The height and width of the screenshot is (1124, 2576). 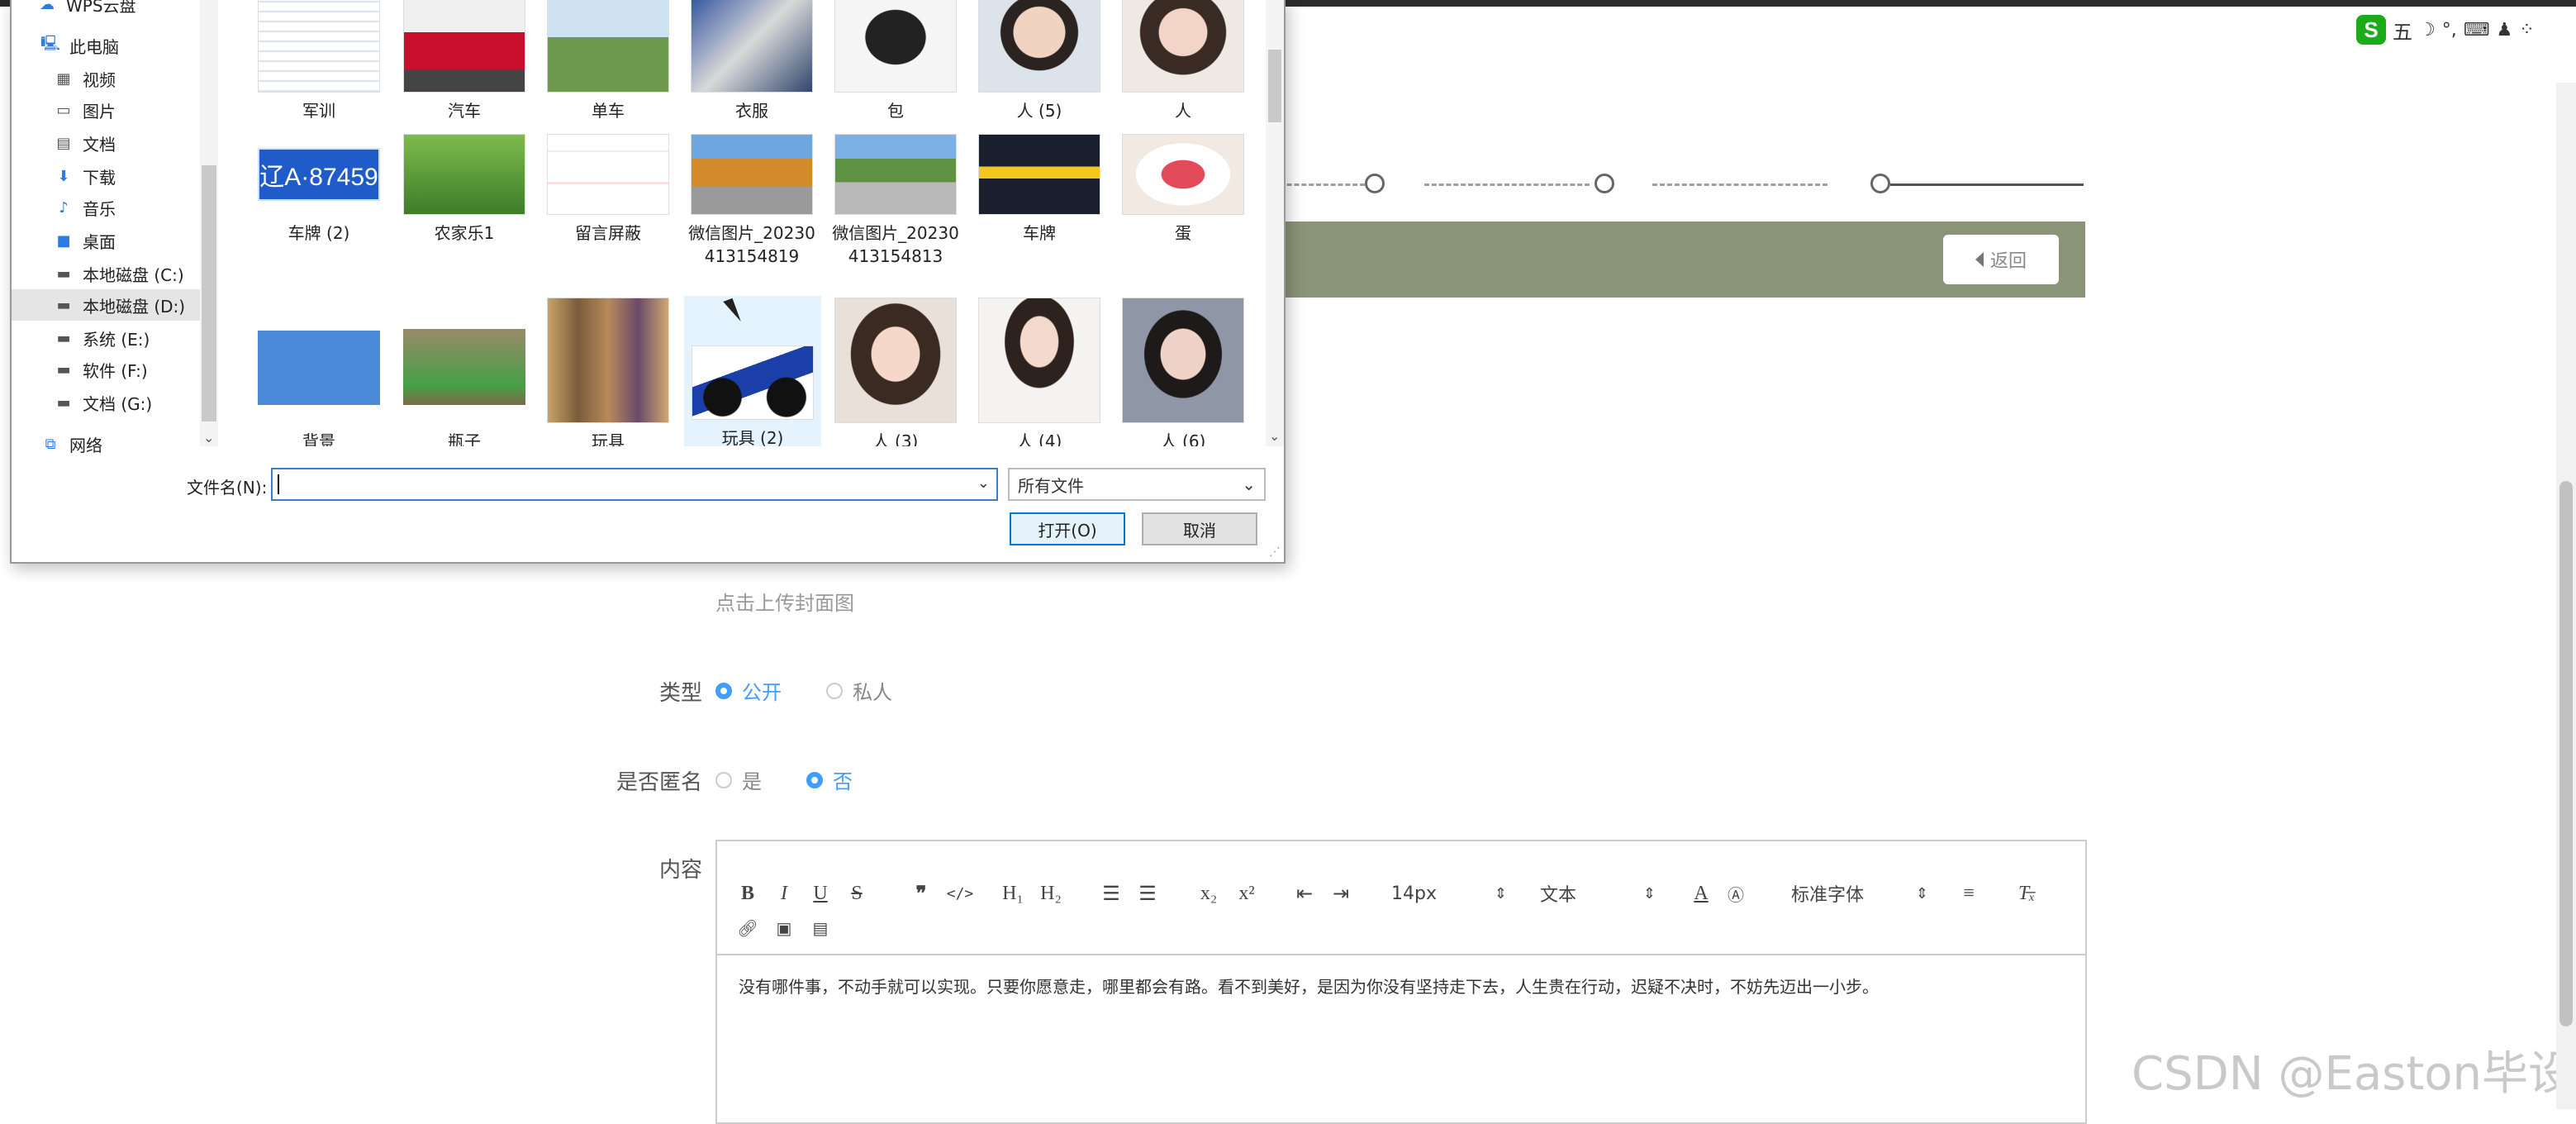 What do you see at coordinates (1828, 895) in the screenshot?
I see `font-family-value: 标准字体` at bounding box center [1828, 895].